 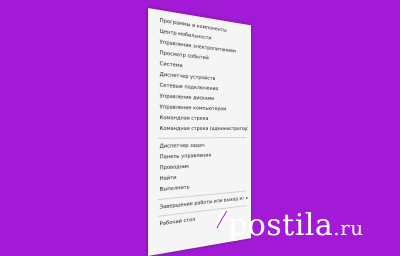 I want to click on submenu-arrow-icon: ▸, so click(x=247, y=198).